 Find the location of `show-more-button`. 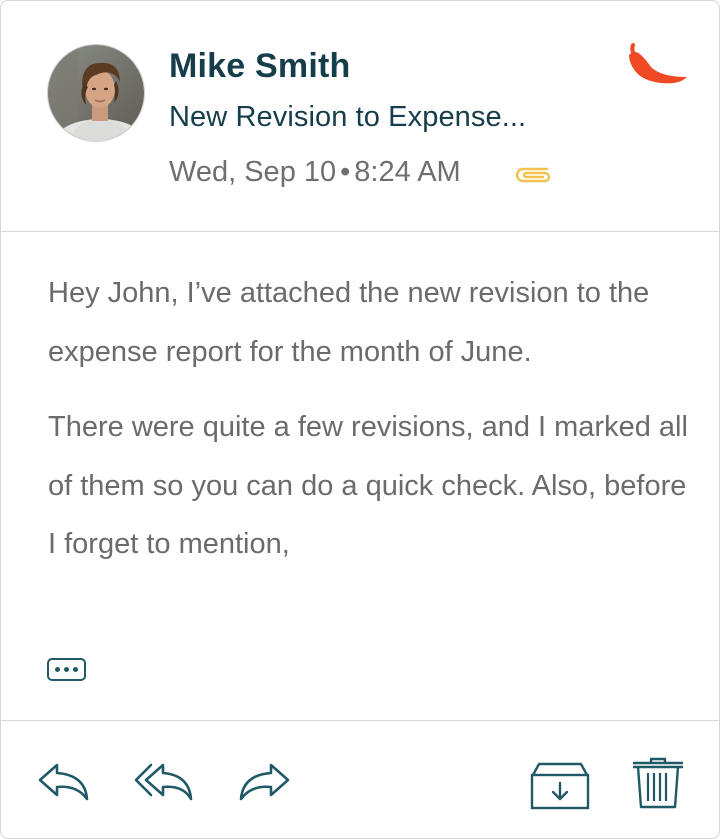

show-more-button is located at coordinates (66, 669).